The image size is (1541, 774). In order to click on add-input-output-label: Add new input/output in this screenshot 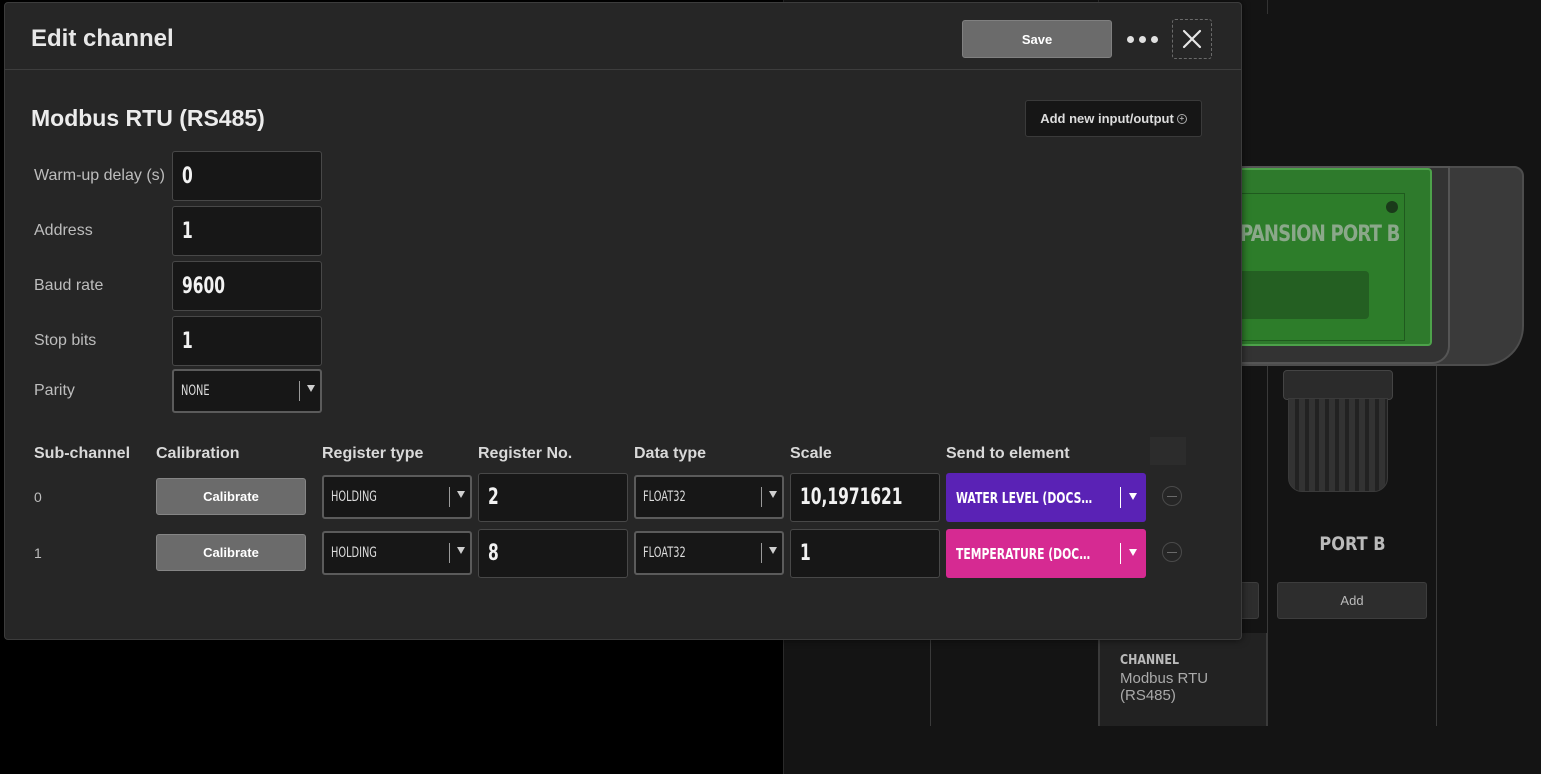, I will do `click(1107, 118)`.